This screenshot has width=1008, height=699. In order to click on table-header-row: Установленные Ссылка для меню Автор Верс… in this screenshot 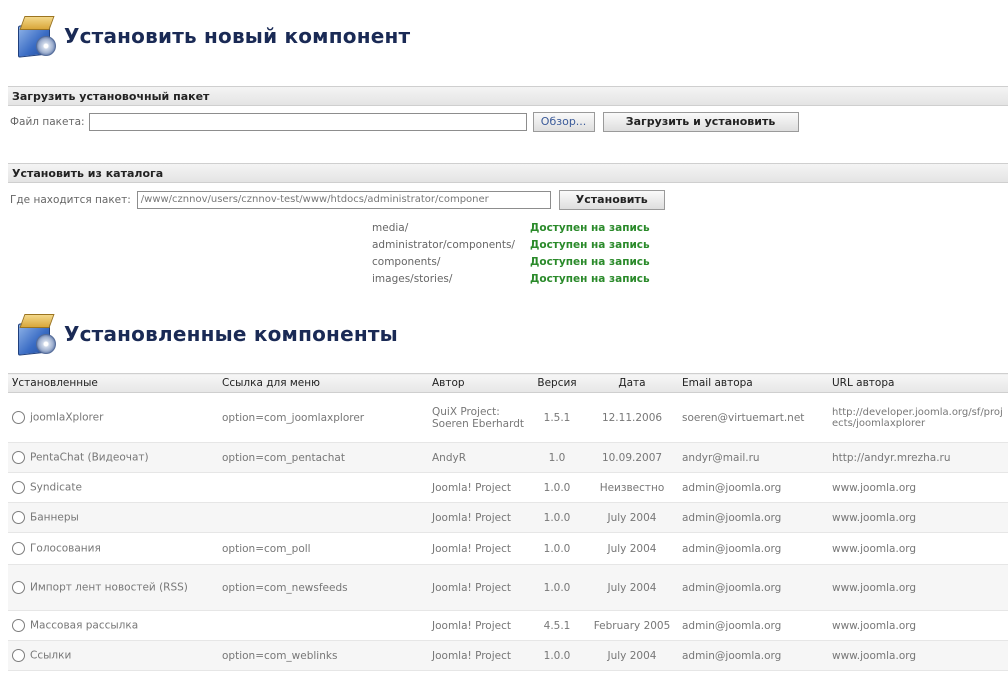, I will do `click(508, 383)`.